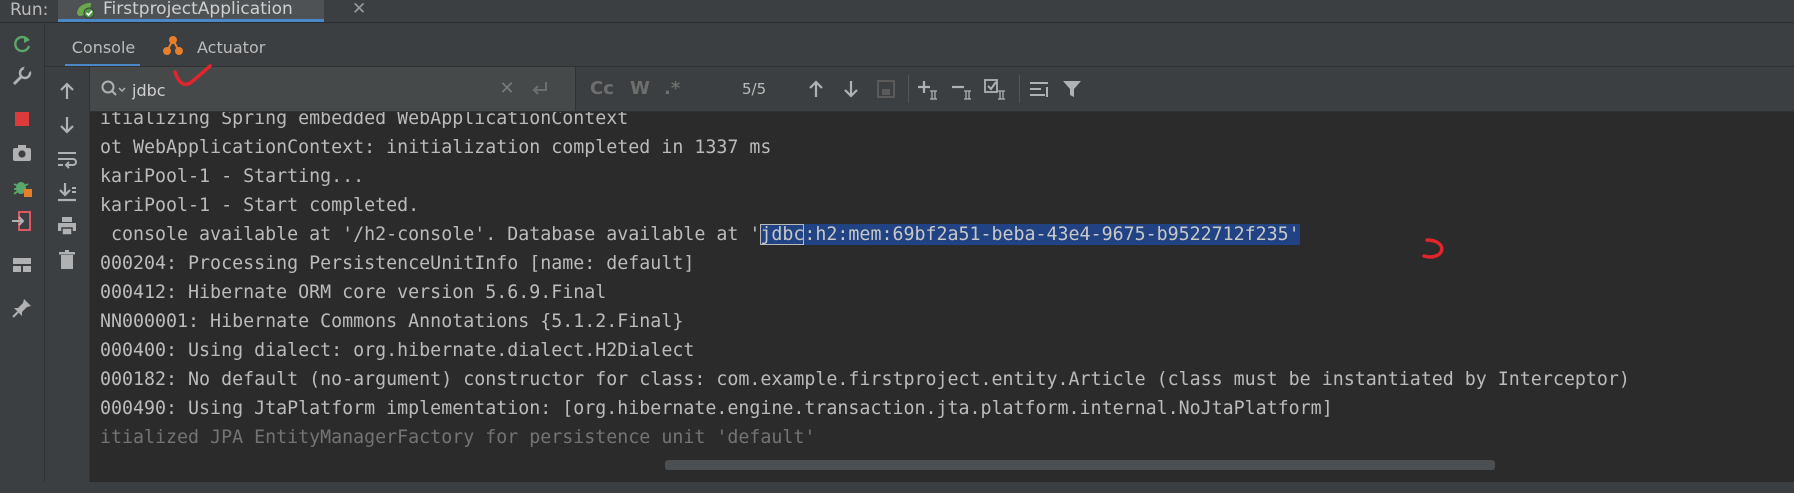 The width and height of the screenshot is (1794, 493). What do you see at coordinates (886, 89) in the screenshot?
I see `select-all-occurrences-icon` at bounding box center [886, 89].